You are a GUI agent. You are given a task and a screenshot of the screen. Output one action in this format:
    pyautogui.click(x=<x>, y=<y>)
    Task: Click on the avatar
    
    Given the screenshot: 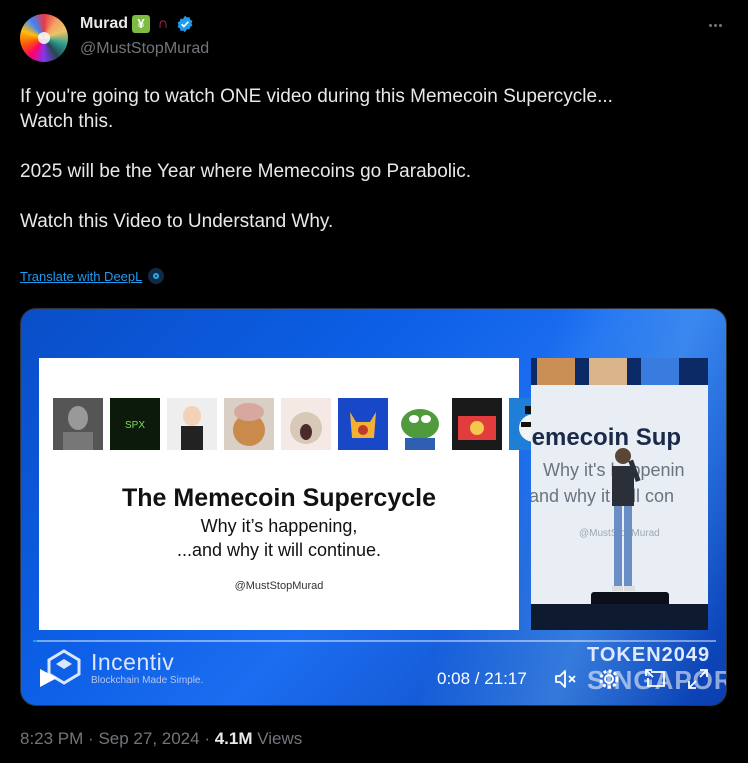 What is the action you would take?
    pyautogui.click(x=44, y=38)
    